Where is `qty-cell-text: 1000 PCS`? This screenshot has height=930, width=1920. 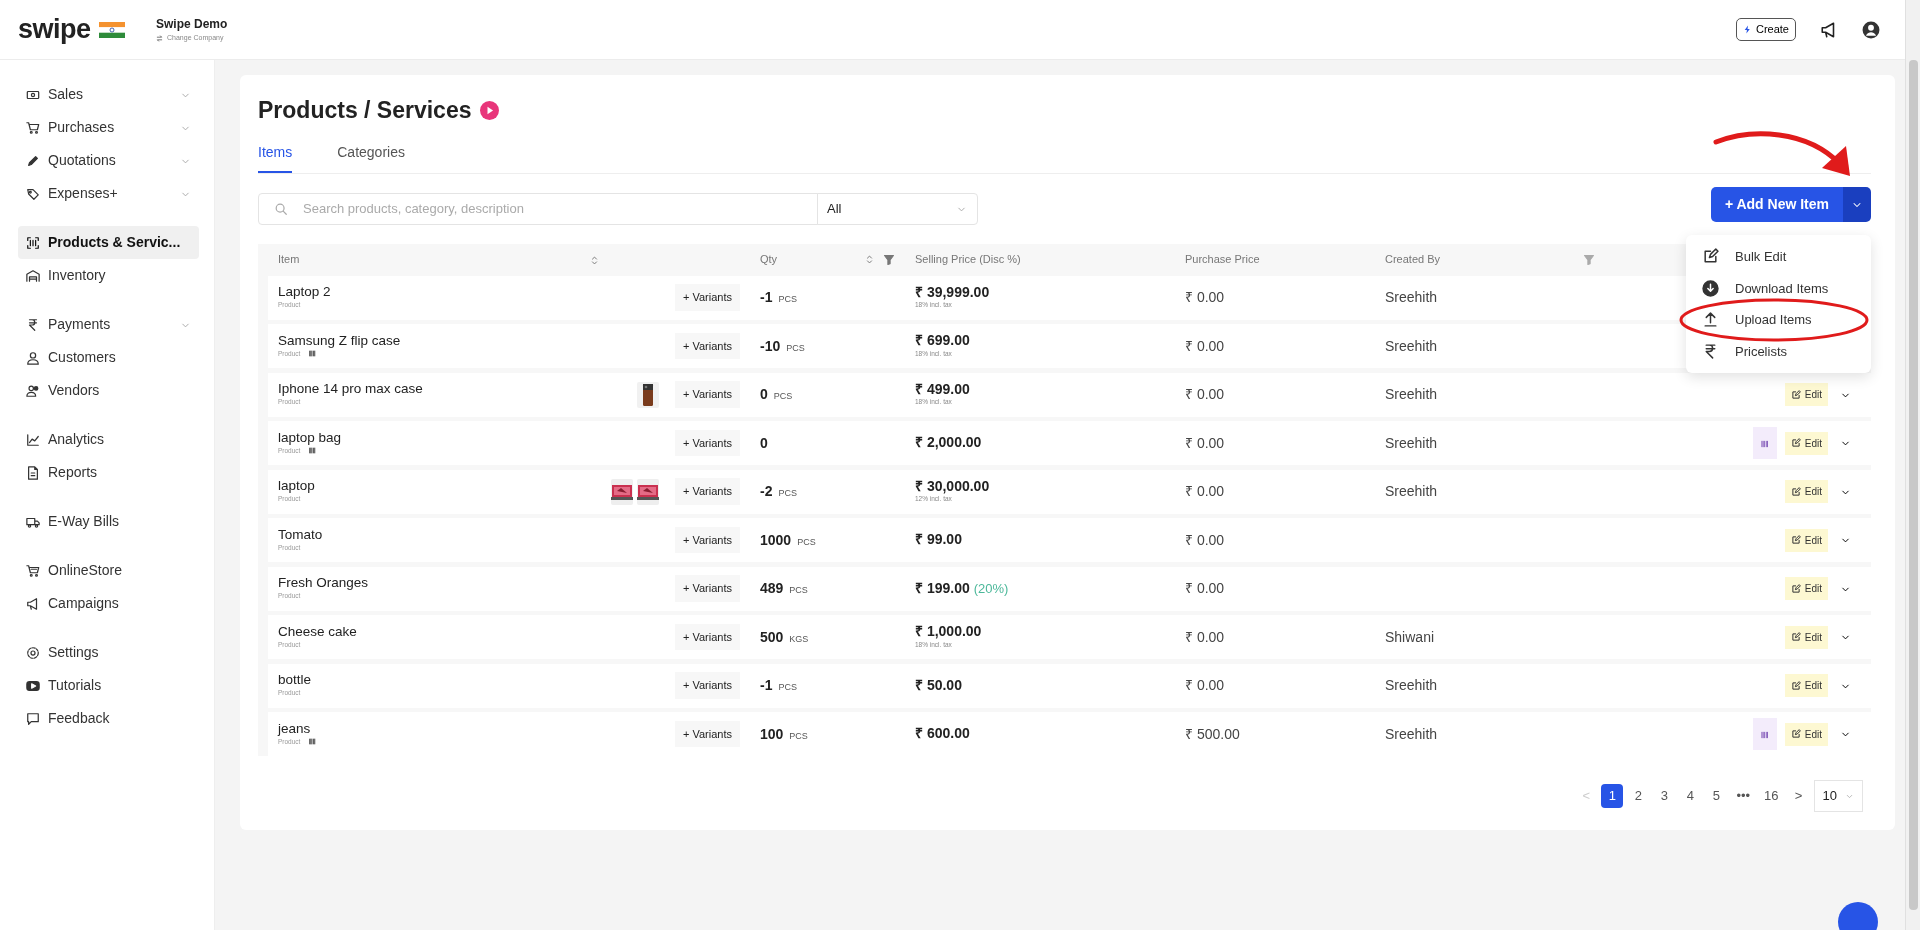
qty-cell-text: 1000 PCS is located at coordinates (788, 540).